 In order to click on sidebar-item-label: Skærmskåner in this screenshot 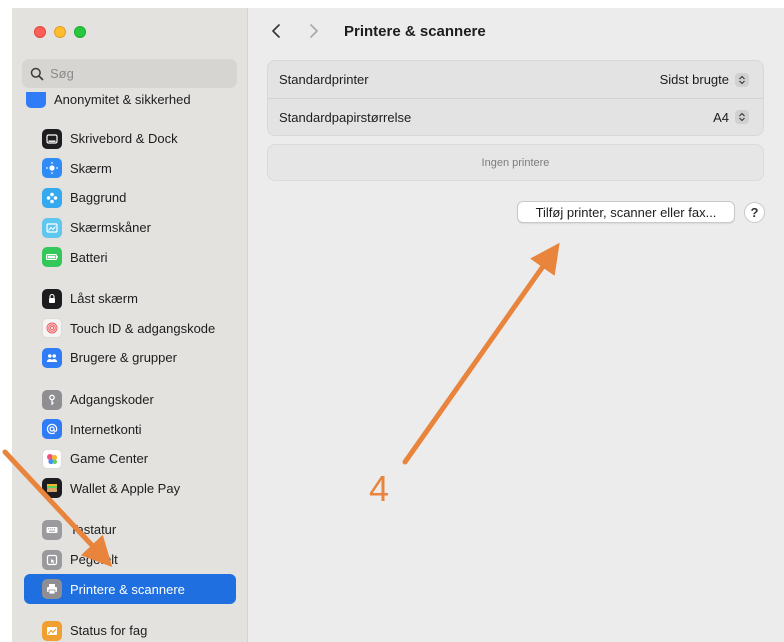, I will do `click(110, 228)`.